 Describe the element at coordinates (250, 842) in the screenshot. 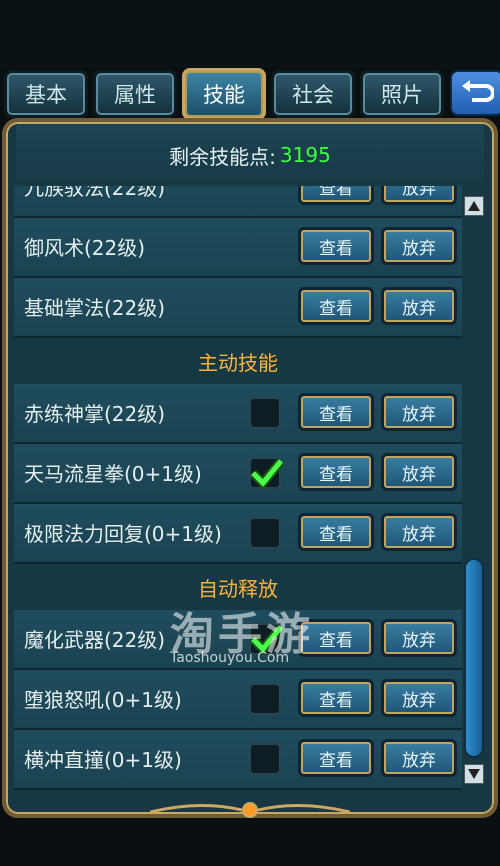

I see `bottom-bar` at that location.